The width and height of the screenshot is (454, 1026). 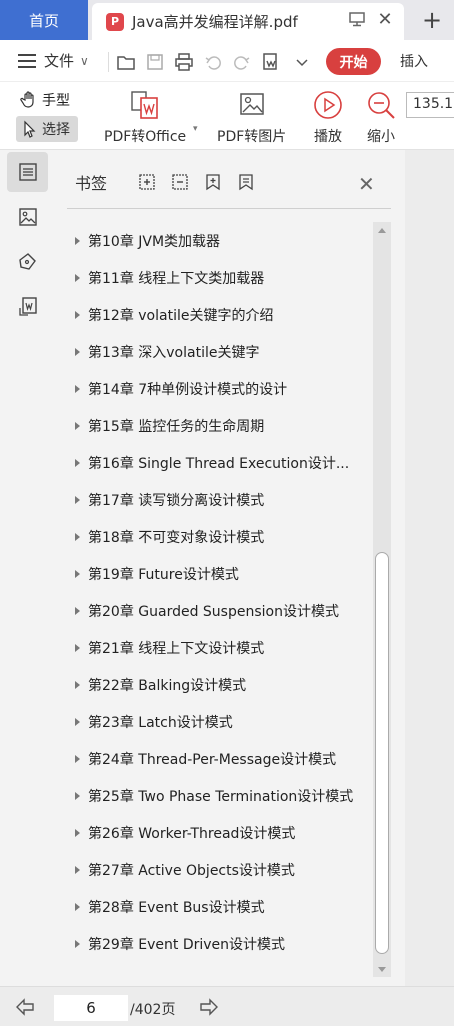 I want to click on pdf-to-office-label: PDF转Office, so click(x=145, y=137).